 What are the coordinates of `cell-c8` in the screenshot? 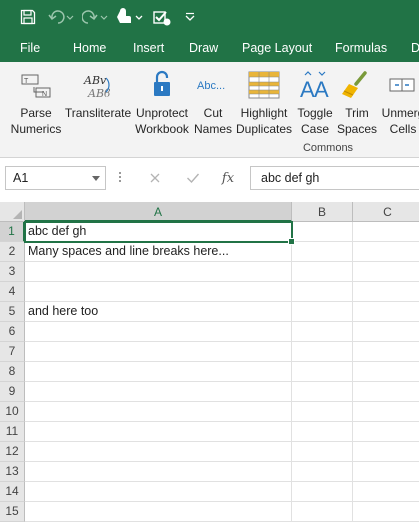 It's located at (386, 372).